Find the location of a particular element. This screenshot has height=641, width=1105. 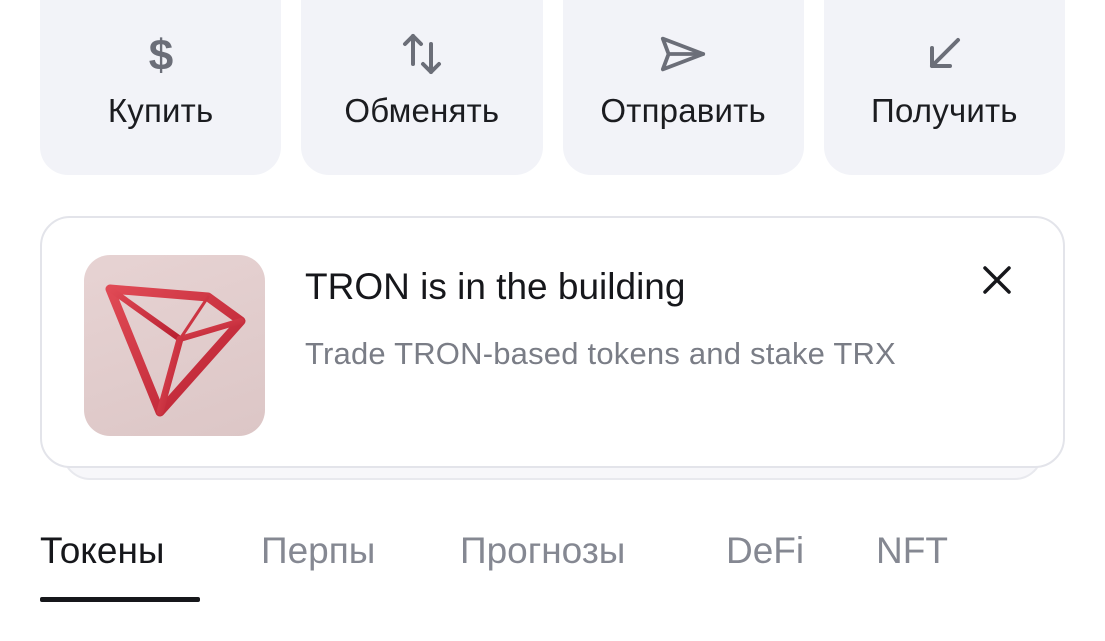

swap-button: Обменять is located at coordinates (422, 87).